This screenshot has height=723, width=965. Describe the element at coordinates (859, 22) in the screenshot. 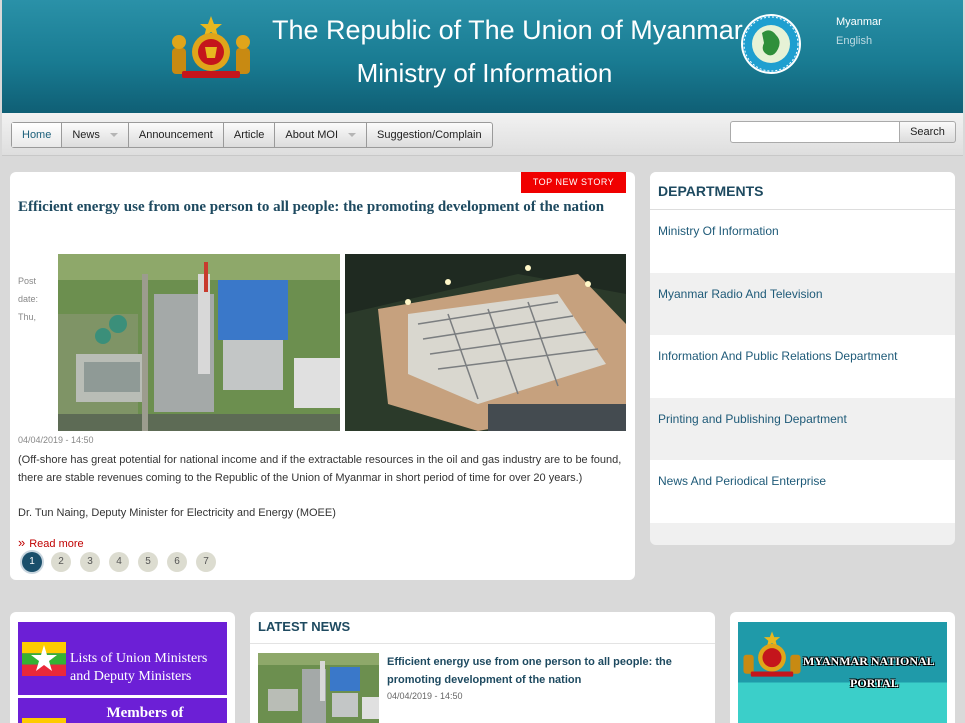

I see `language-myanmar-link: Myanmar` at that location.